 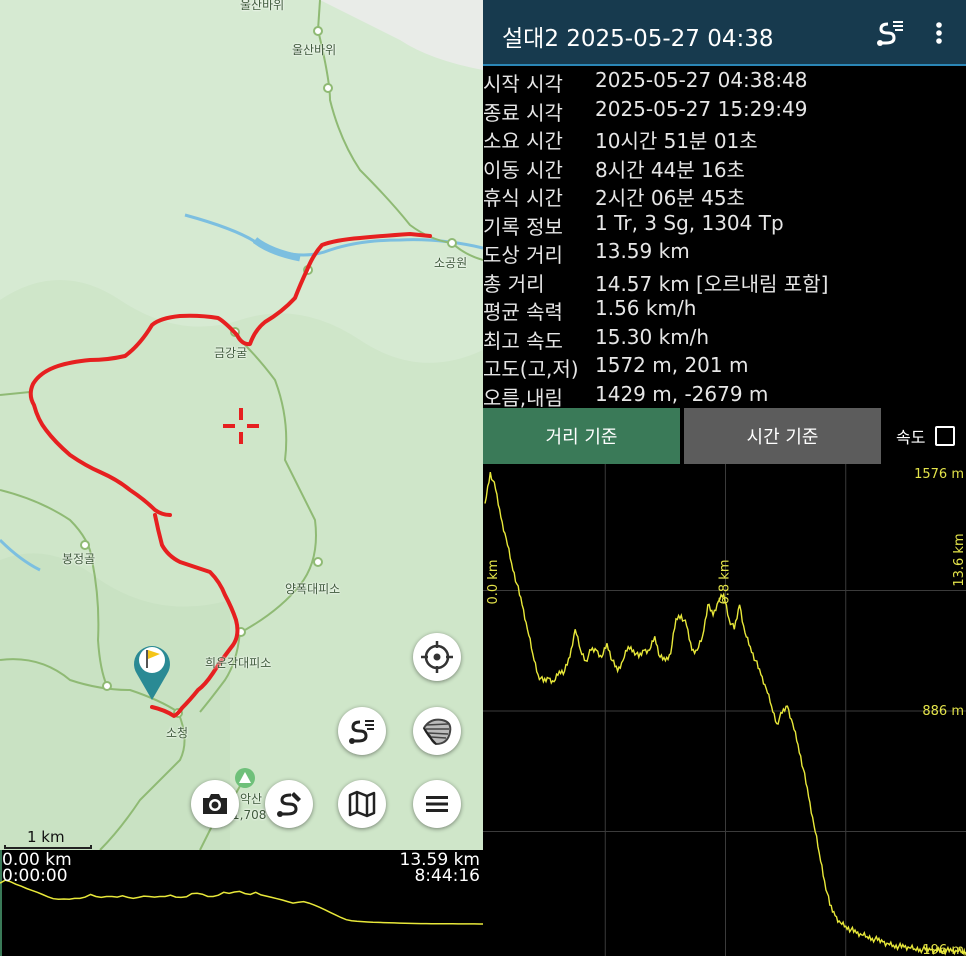 I want to click on stat-value: 13.59 km, so click(x=642, y=251).